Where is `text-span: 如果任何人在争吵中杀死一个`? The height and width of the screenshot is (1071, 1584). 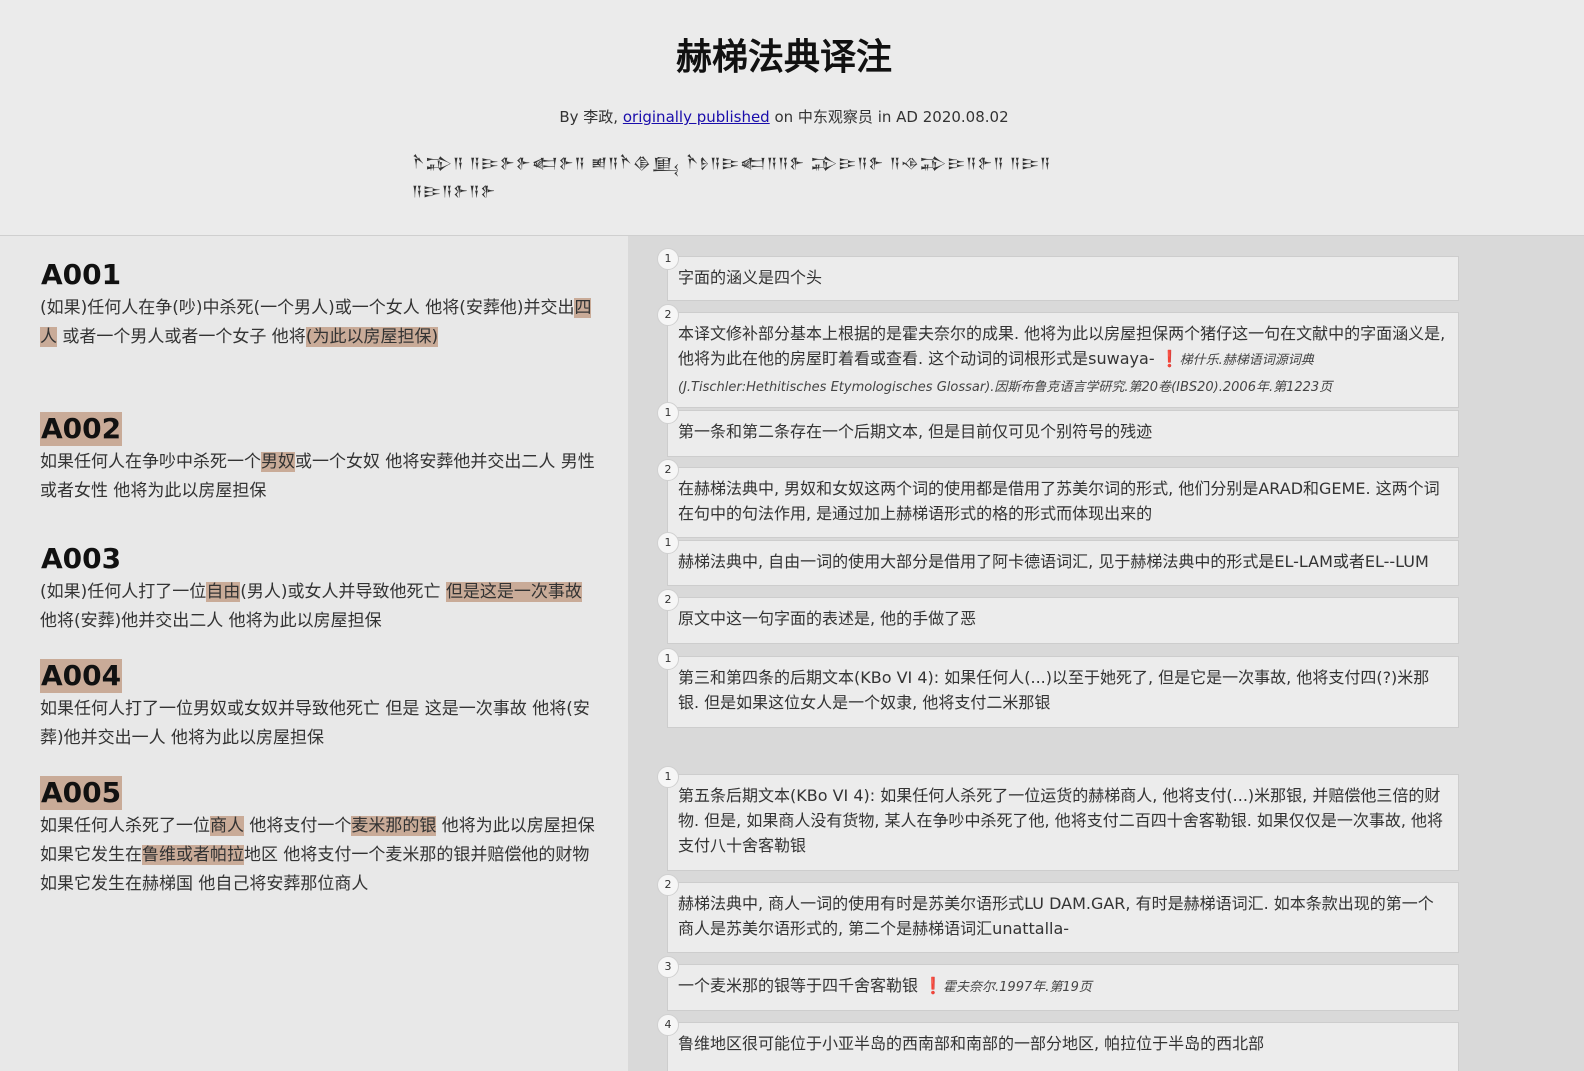
text-span: 如果任何人在争吵中杀死一个 is located at coordinates (150, 462).